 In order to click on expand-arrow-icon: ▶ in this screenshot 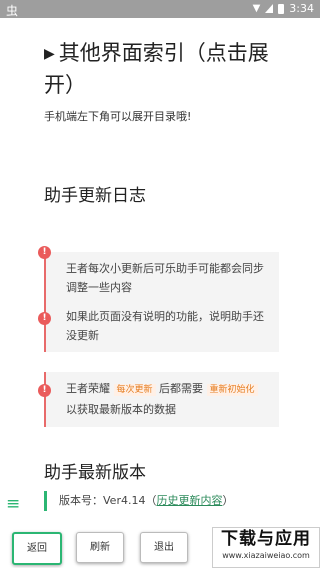, I will do `click(49, 54)`.